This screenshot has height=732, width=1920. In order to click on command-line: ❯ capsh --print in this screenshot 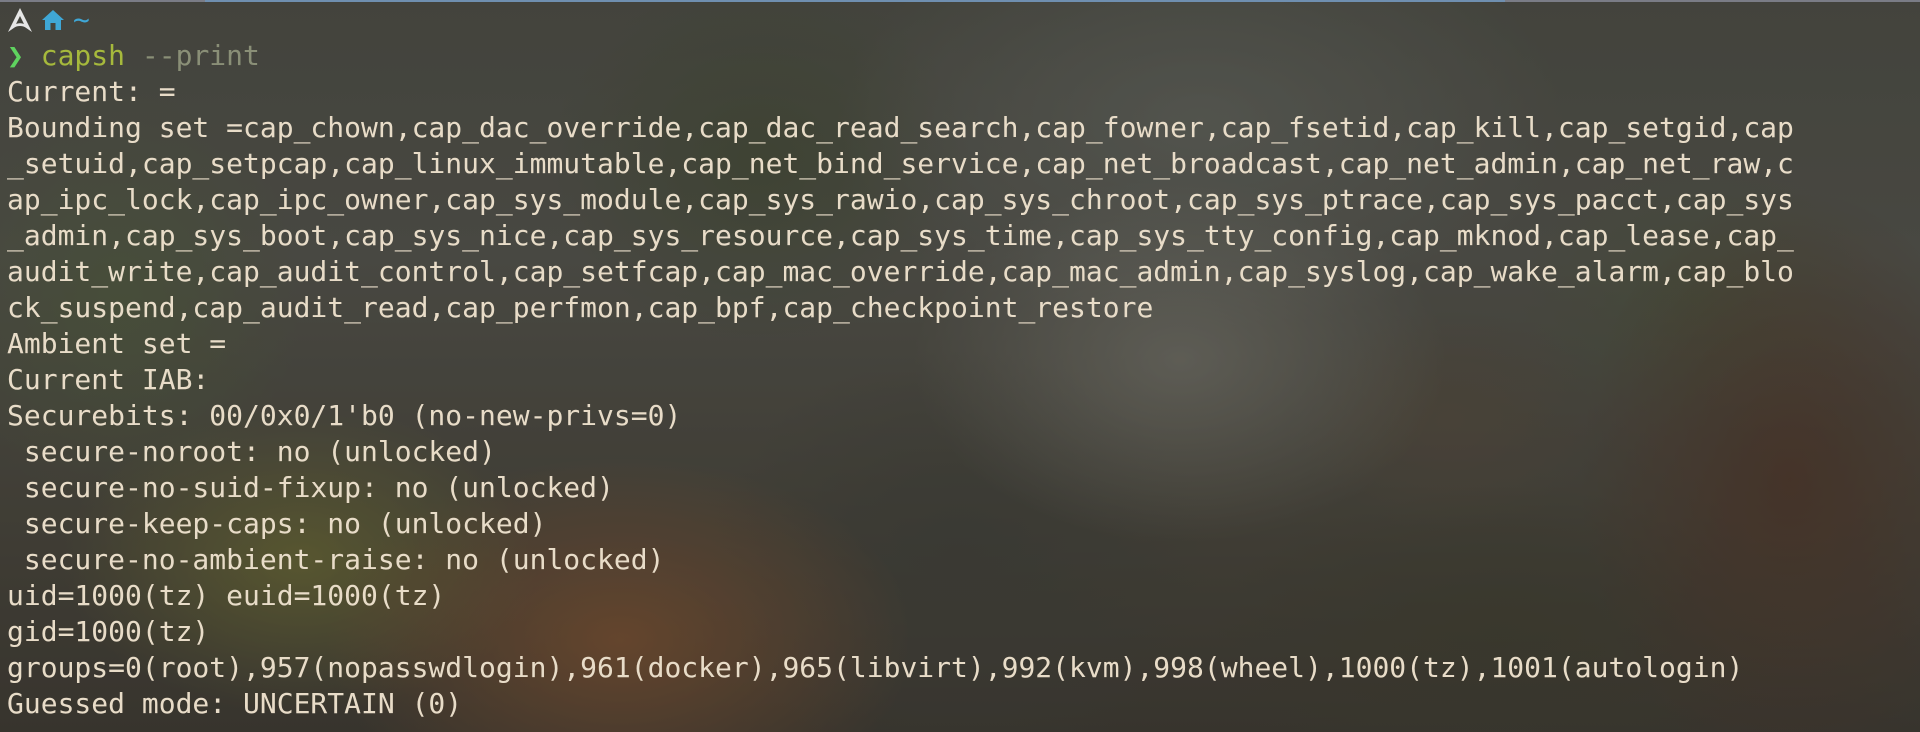, I will do `click(962, 56)`.